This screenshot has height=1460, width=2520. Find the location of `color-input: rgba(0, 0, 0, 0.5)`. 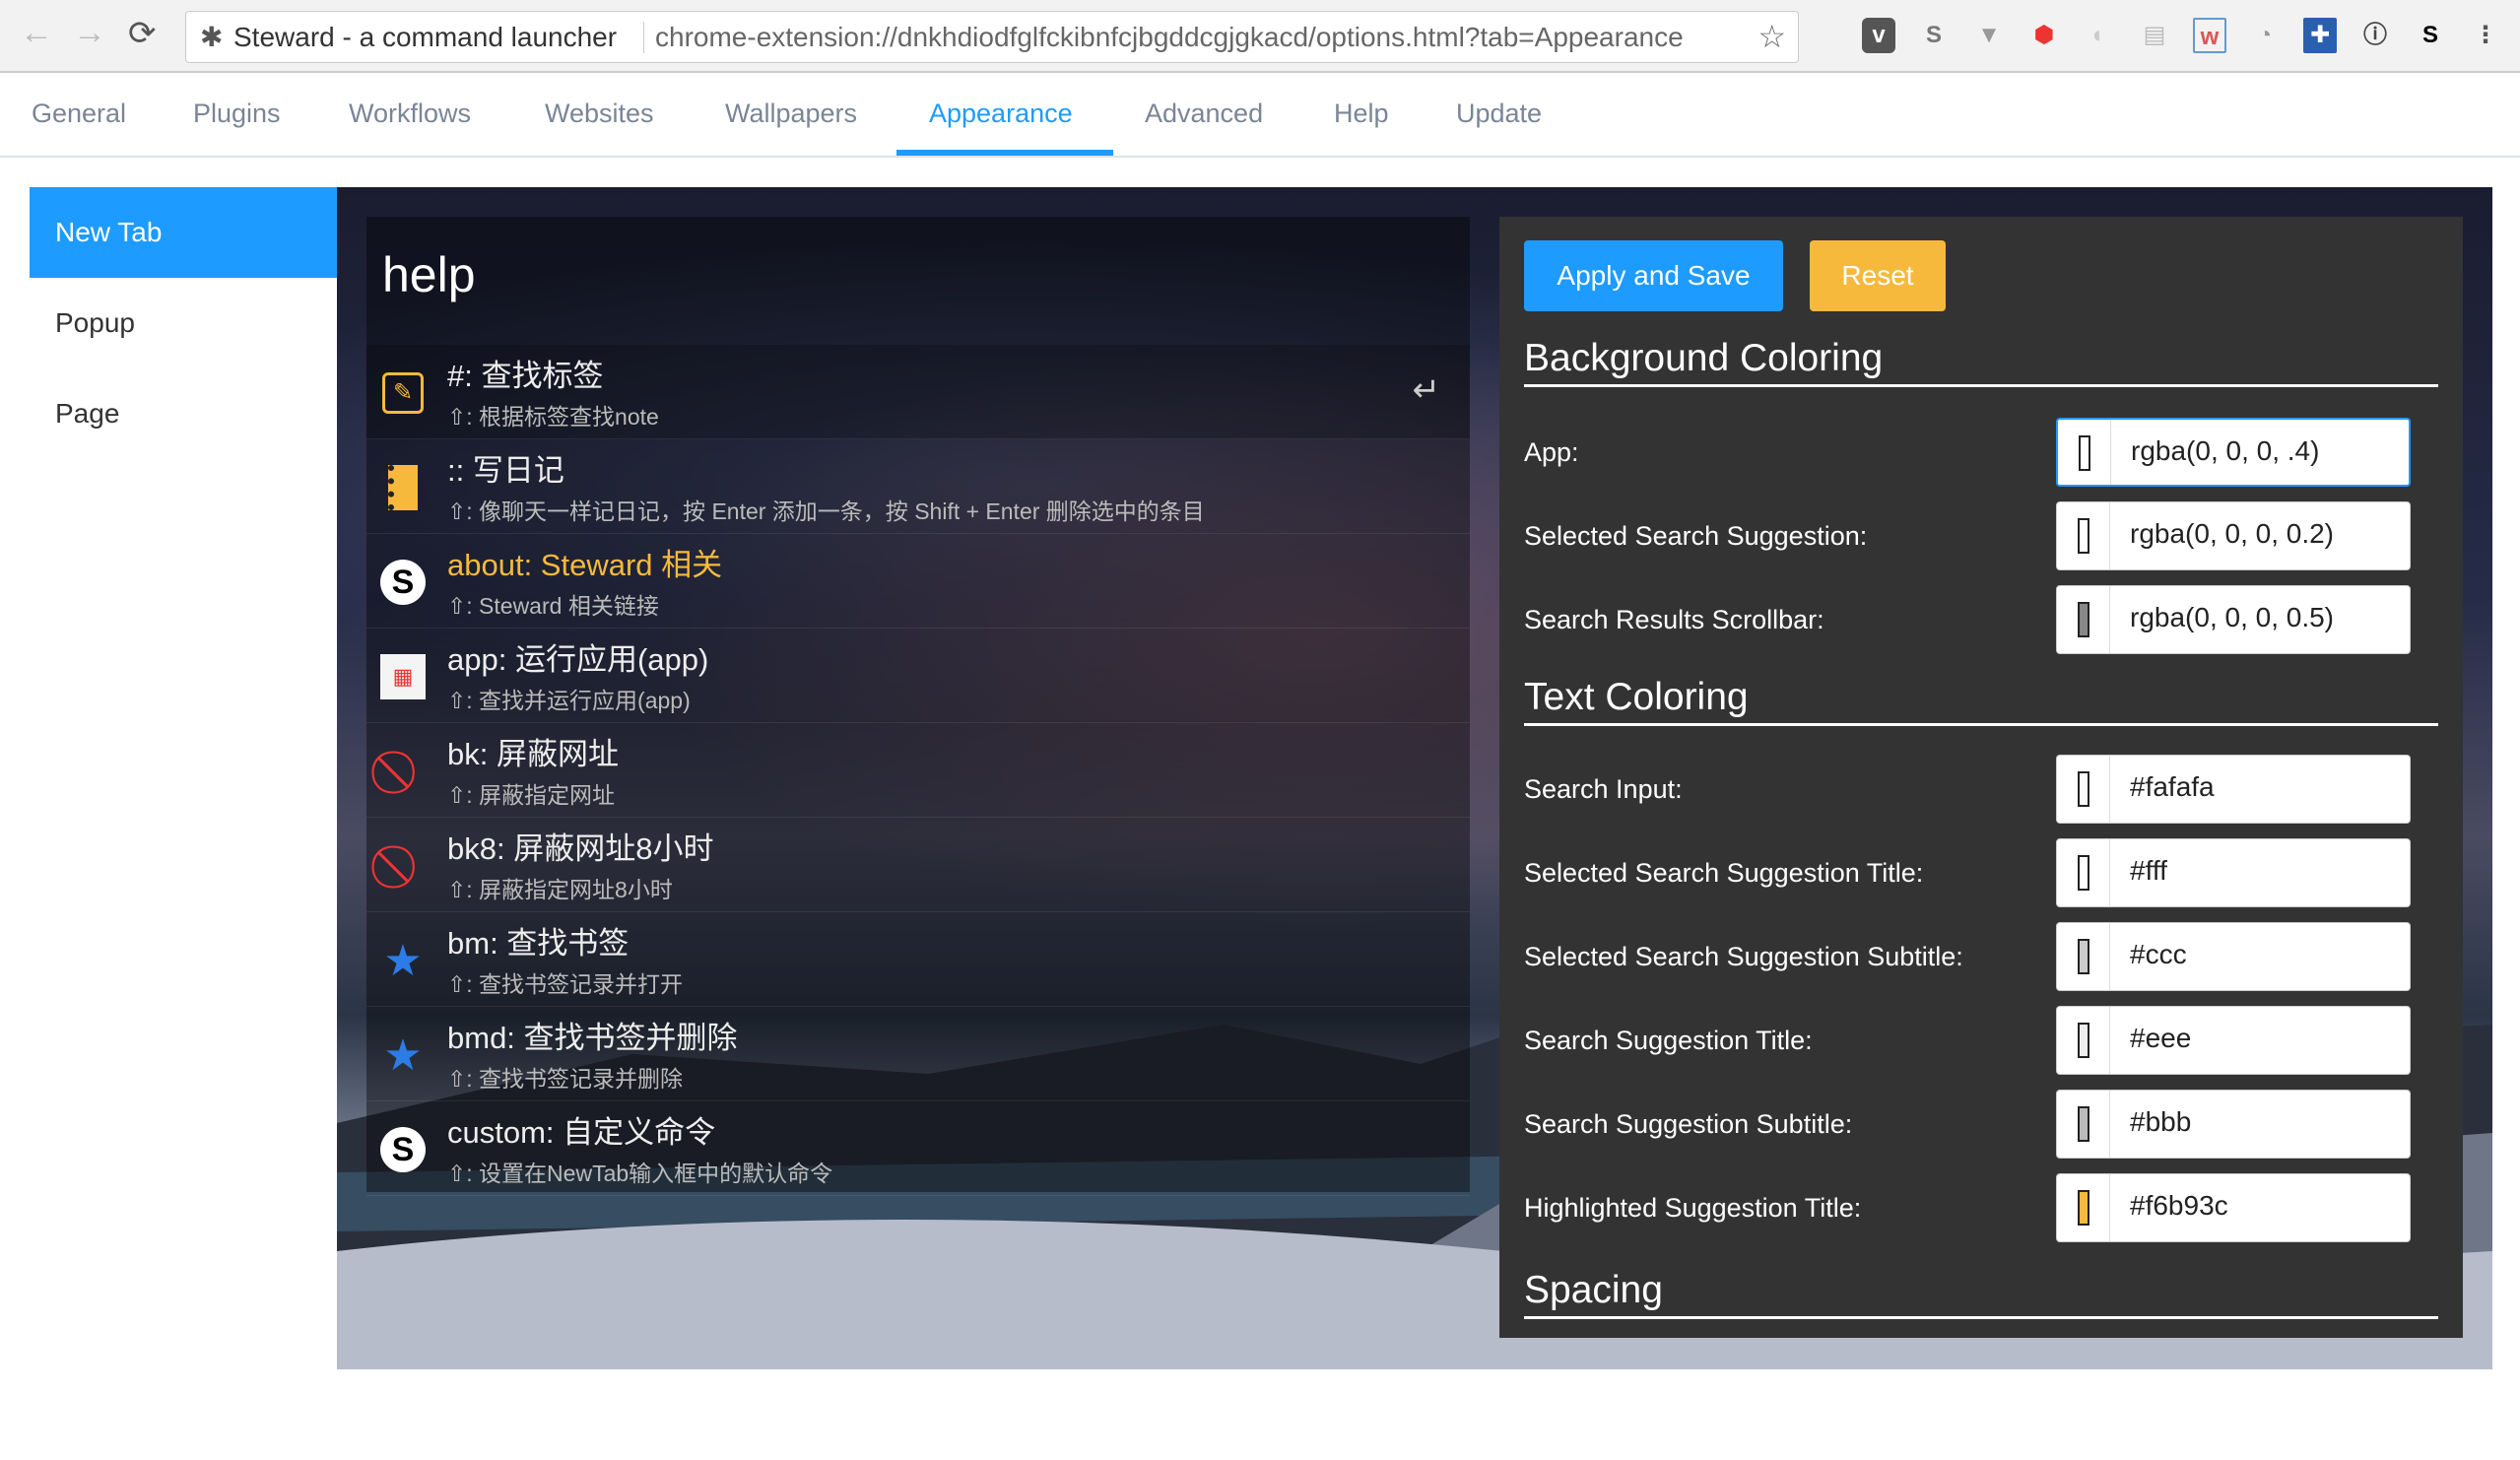

color-input: rgba(0, 0, 0, 0.5) is located at coordinates (2233, 619).